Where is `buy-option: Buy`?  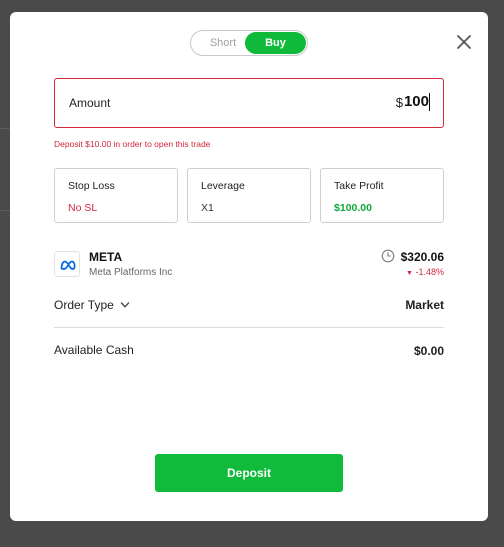
buy-option: Buy is located at coordinates (275, 43).